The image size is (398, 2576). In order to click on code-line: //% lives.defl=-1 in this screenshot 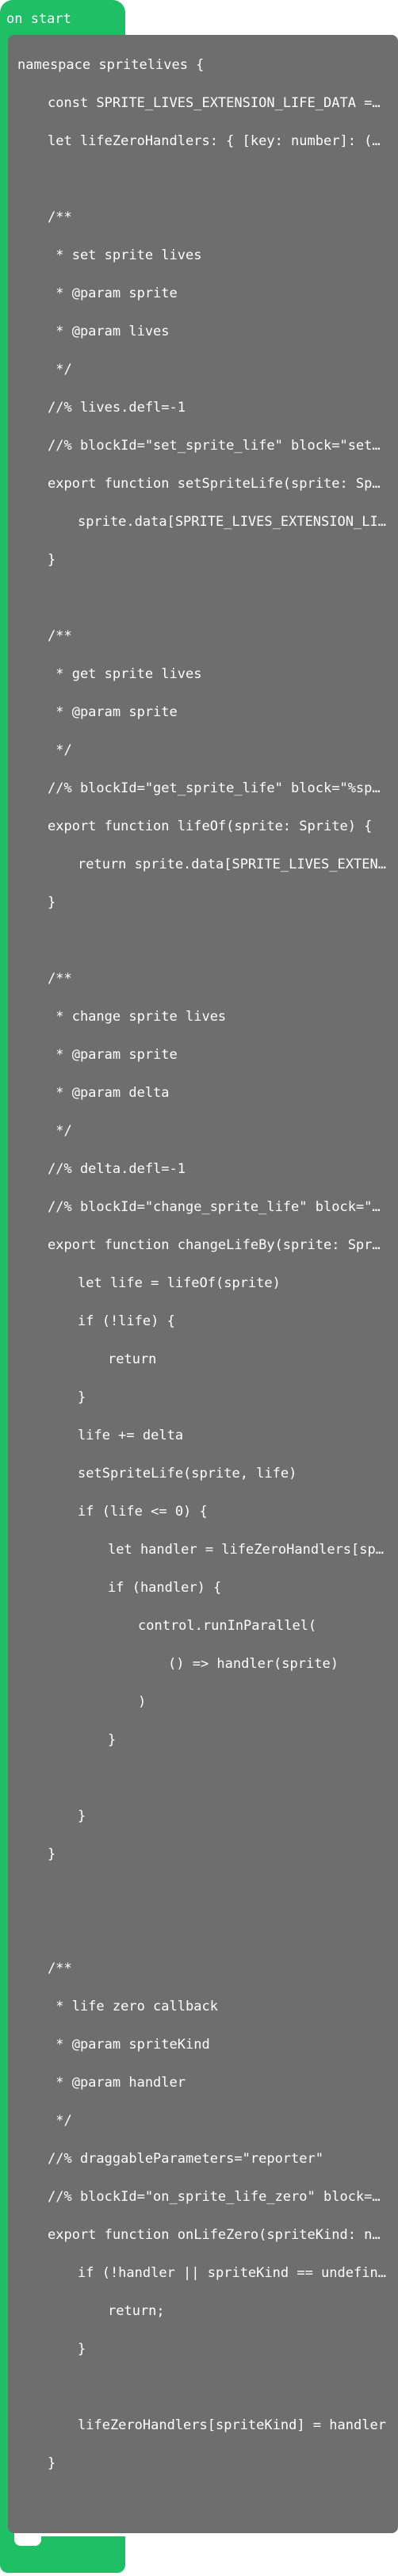, I will do `click(117, 408)`.